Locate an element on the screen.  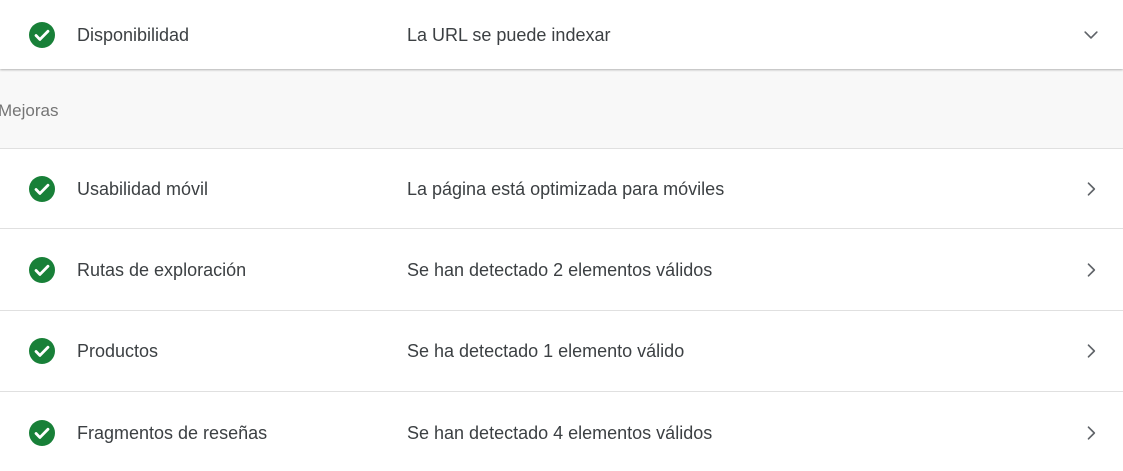
chevron-down-icon is located at coordinates (1091, 35).